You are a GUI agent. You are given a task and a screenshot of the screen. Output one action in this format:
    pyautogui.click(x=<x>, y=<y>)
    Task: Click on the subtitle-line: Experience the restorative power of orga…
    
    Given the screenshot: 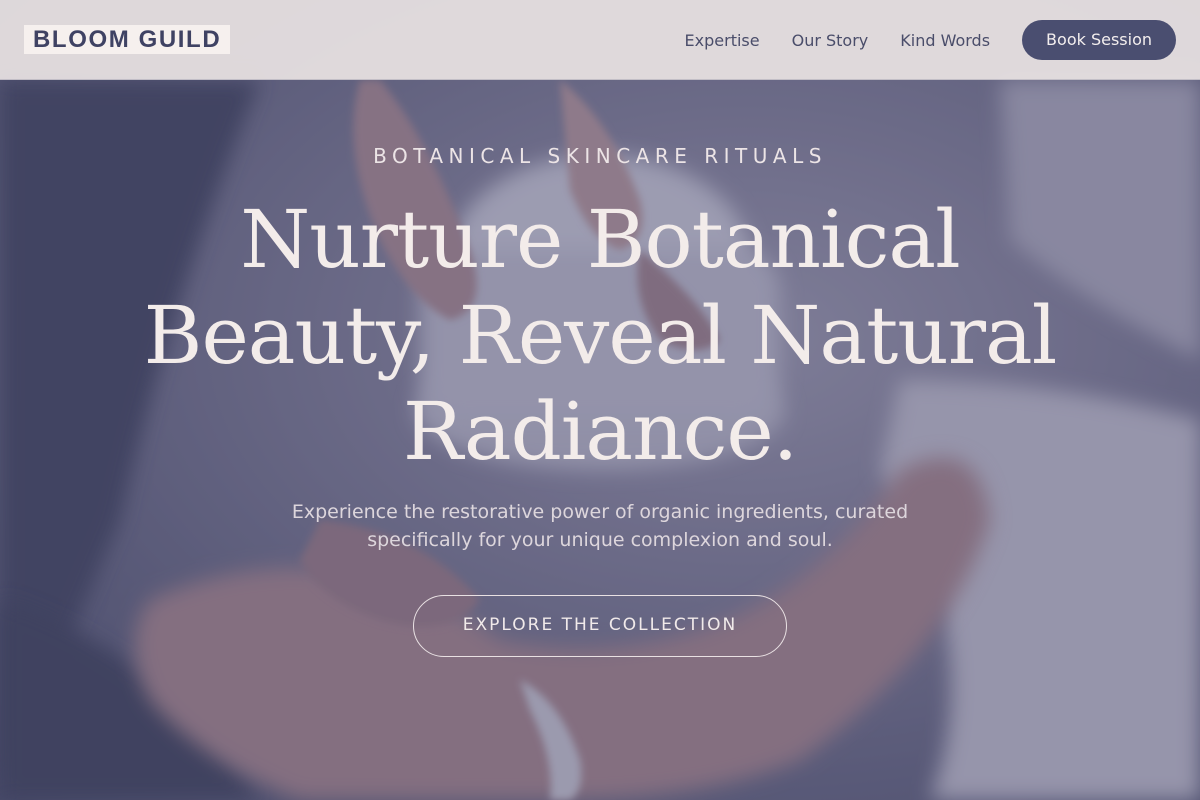 What is the action you would take?
    pyautogui.click(x=600, y=512)
    